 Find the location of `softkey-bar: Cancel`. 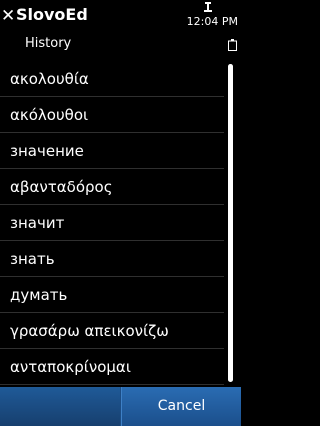

softkey-bar: Cancel is located at coordinates (120, 406).